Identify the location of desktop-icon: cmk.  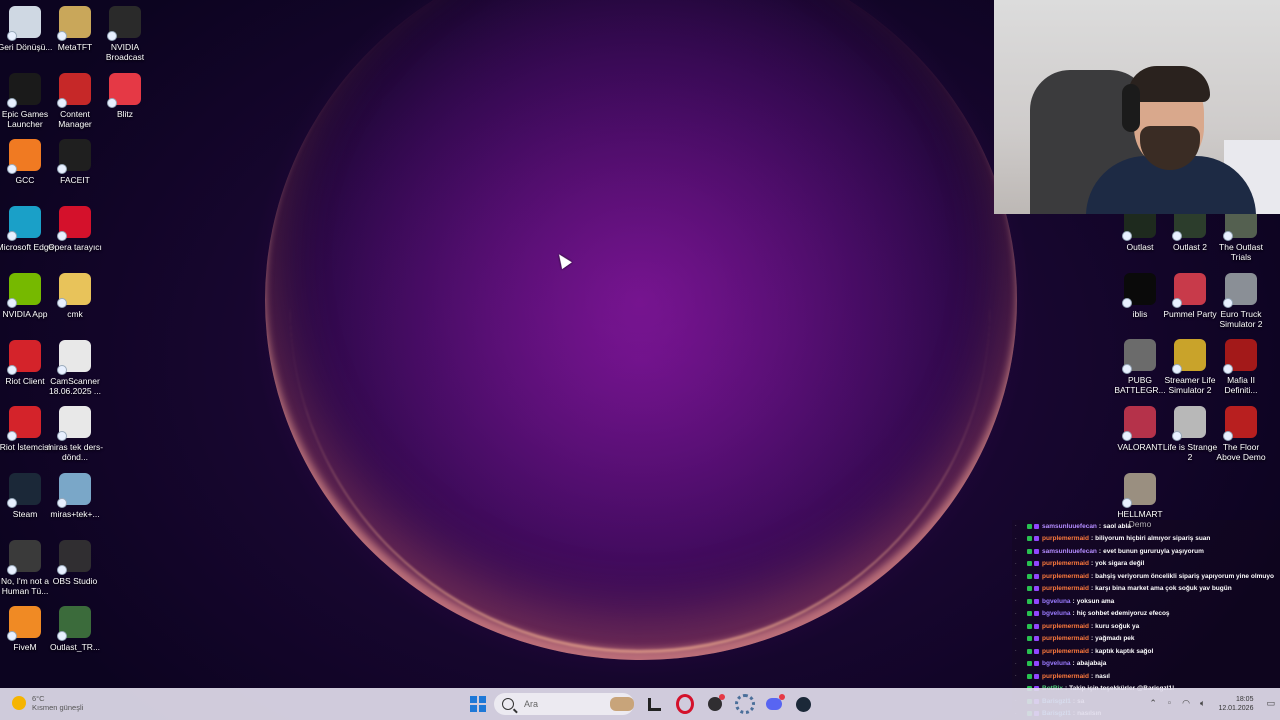
(75, 295).